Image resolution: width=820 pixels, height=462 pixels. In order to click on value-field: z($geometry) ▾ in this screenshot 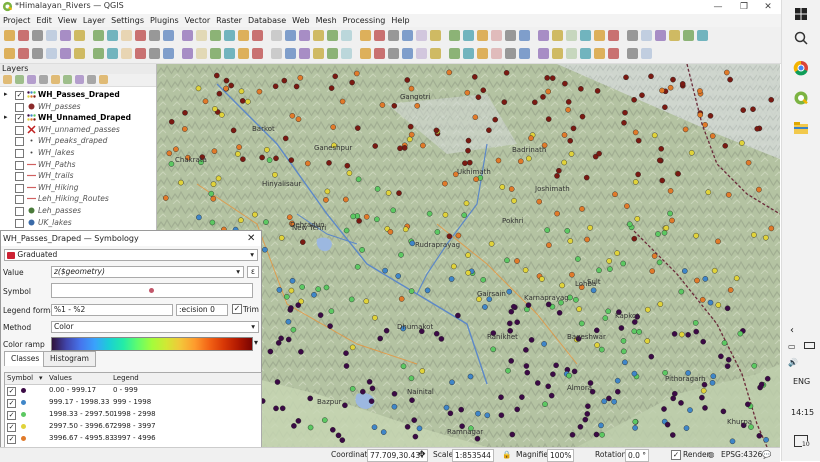, I will do `click(147, 272)`.